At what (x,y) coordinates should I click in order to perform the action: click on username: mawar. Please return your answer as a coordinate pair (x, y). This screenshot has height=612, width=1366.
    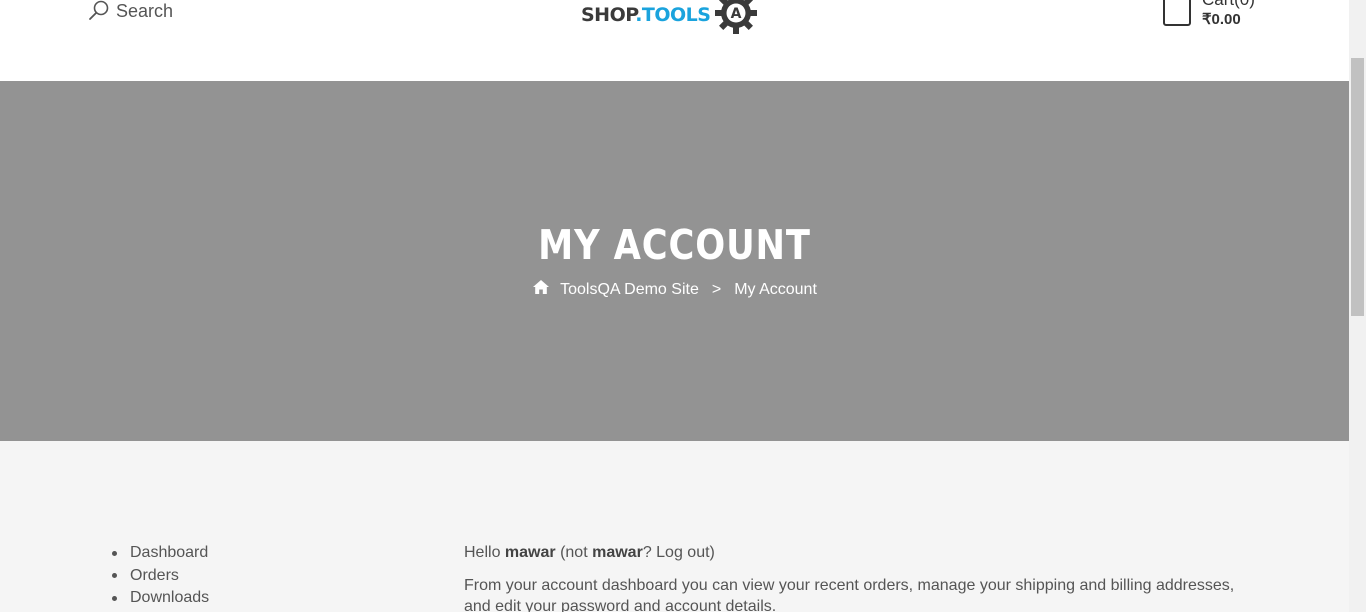
    Looking at the image, I should click on (530, 552).